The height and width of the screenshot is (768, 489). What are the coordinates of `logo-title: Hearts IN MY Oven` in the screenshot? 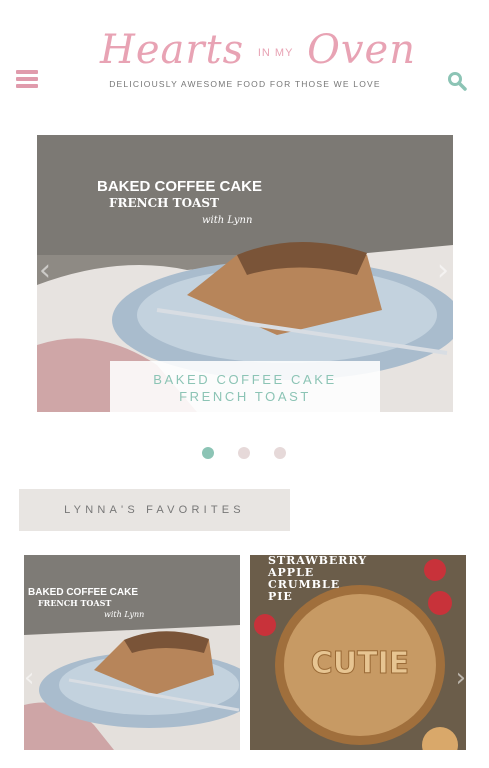 It's located at (257, 51).